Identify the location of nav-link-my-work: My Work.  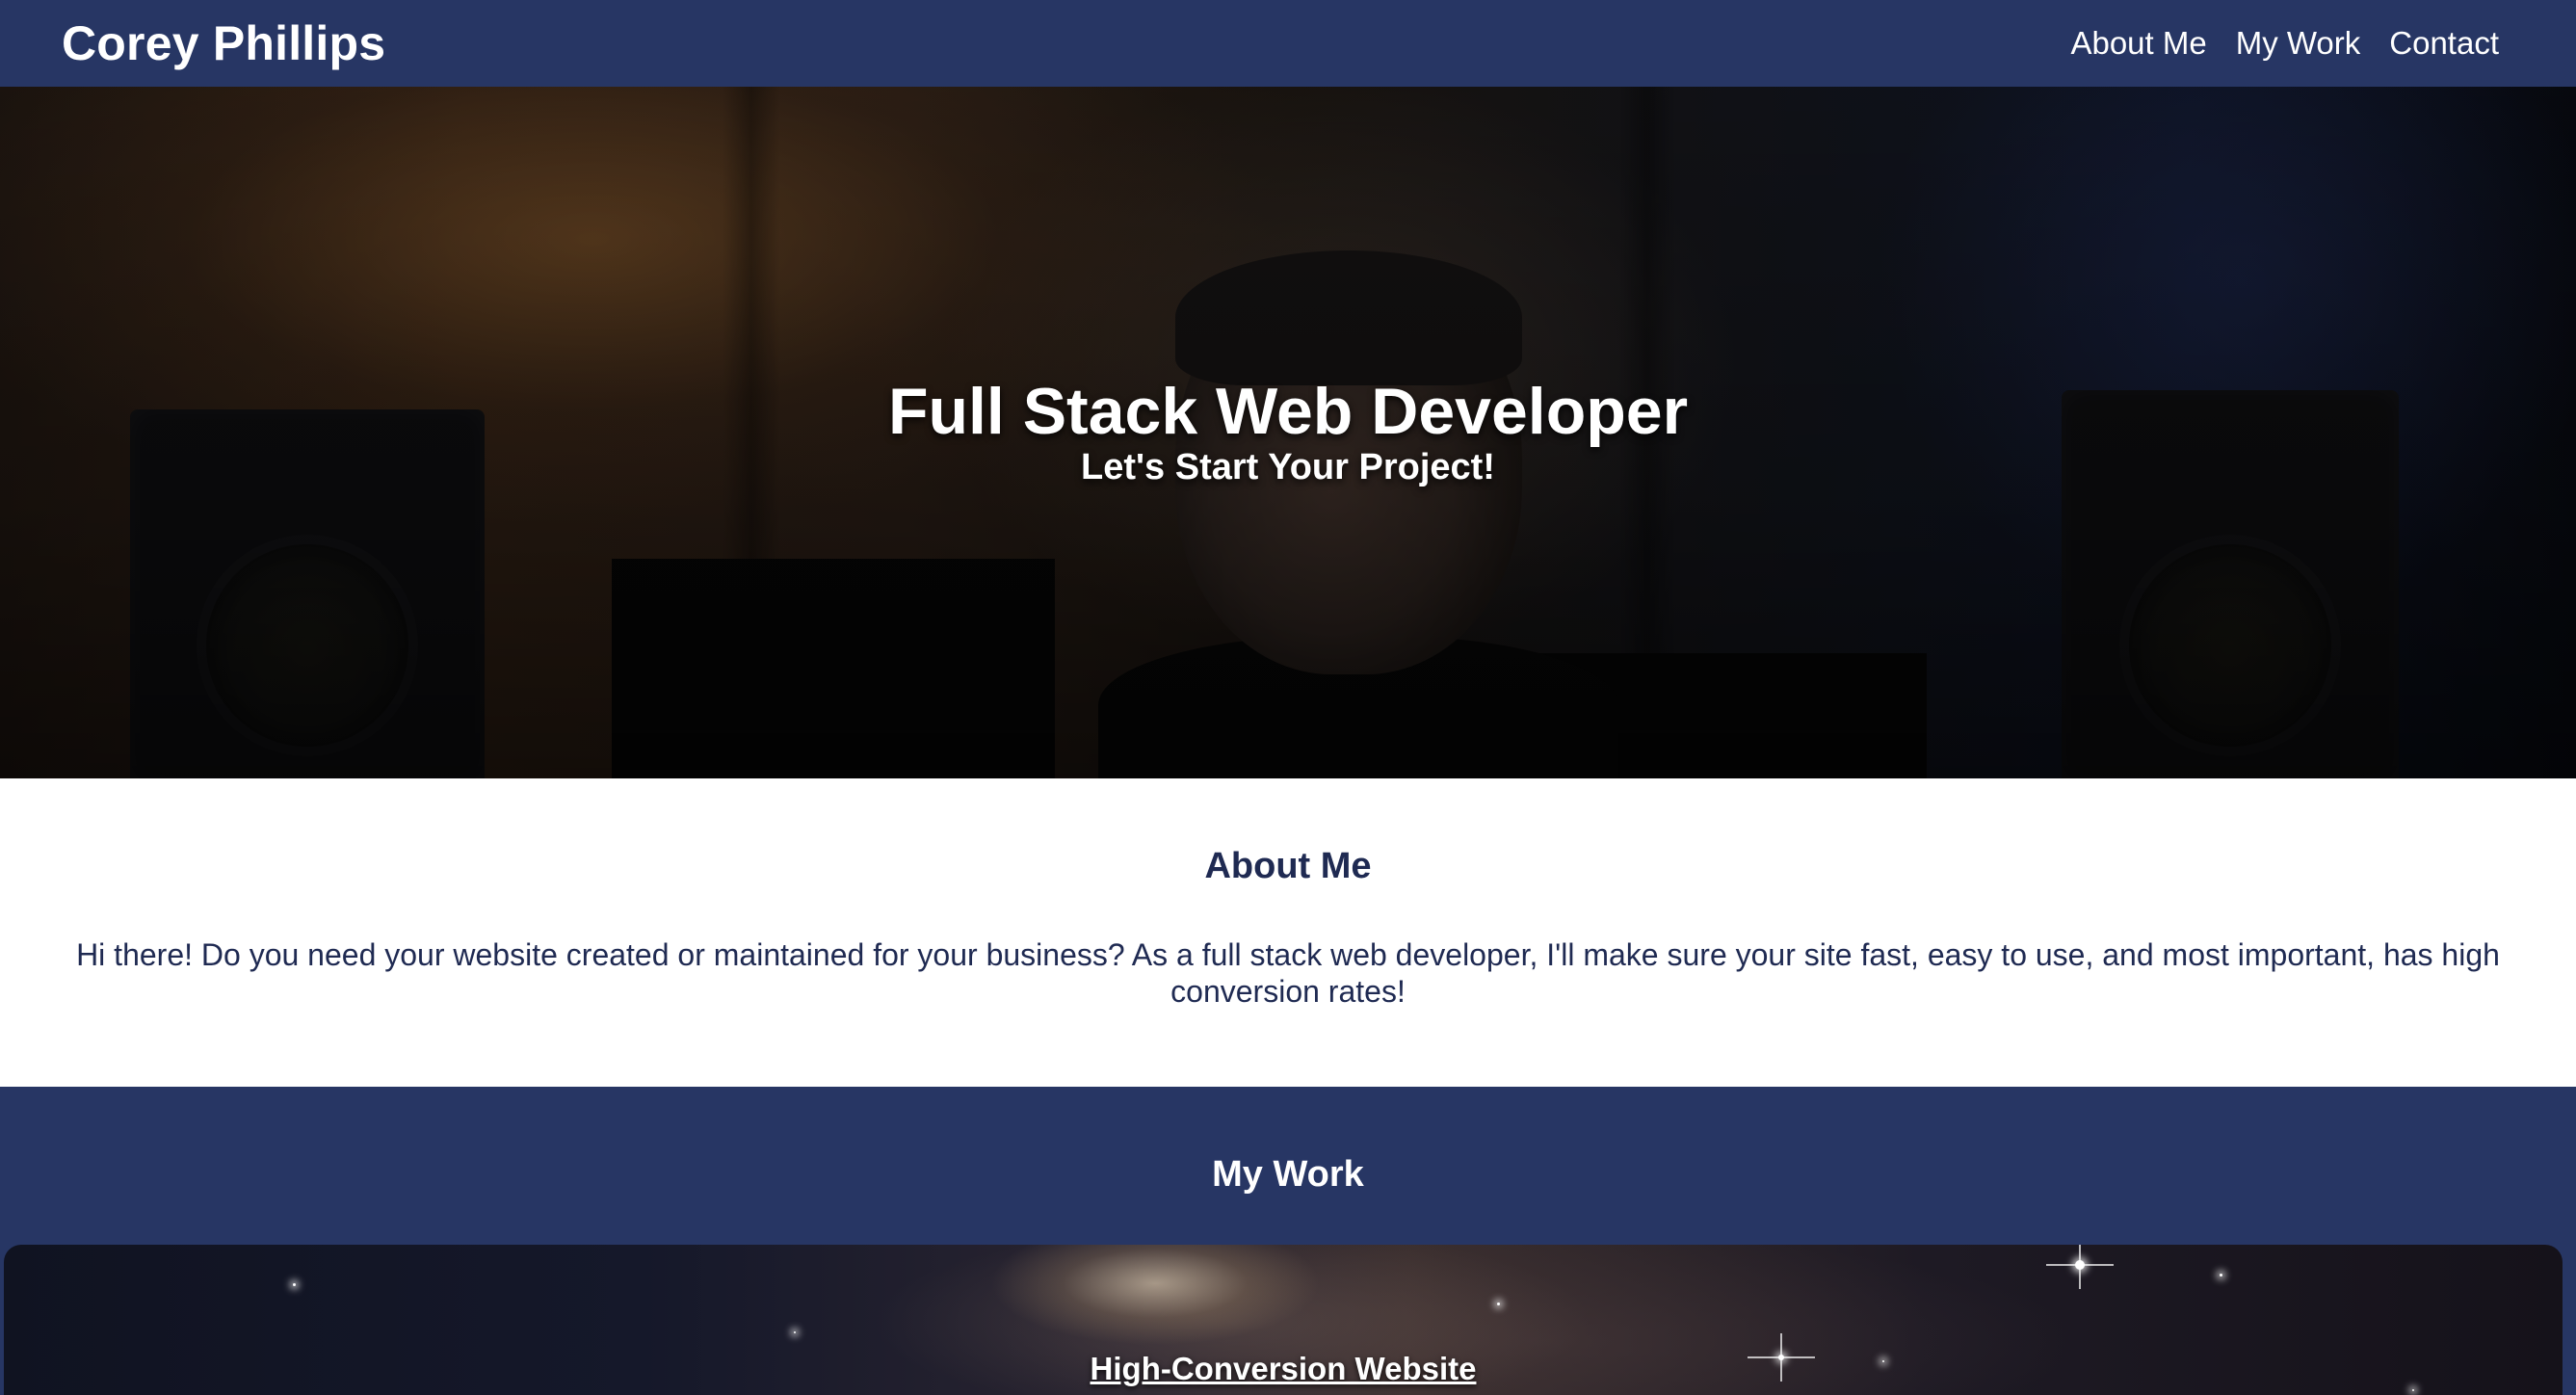
(2299, 43).